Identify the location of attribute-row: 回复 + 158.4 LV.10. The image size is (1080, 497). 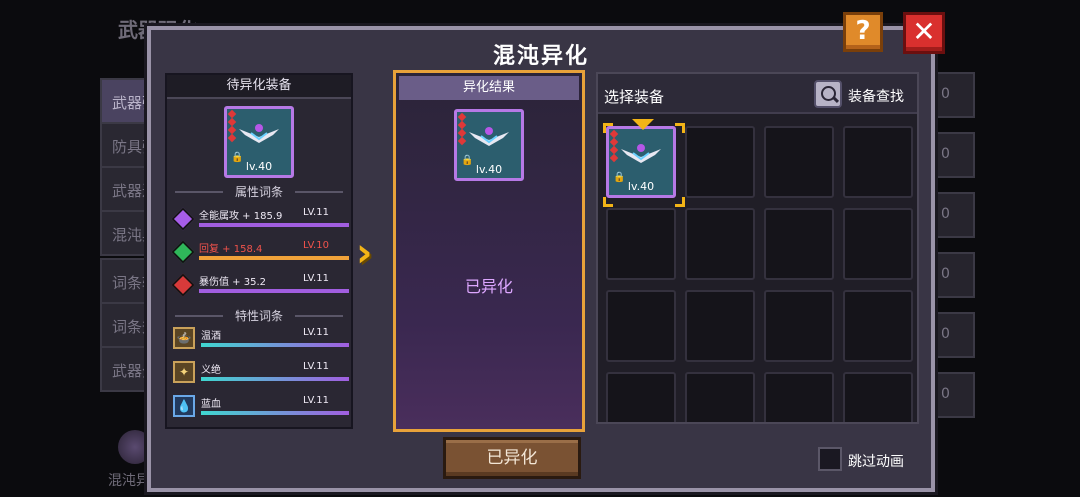
(260, 255).